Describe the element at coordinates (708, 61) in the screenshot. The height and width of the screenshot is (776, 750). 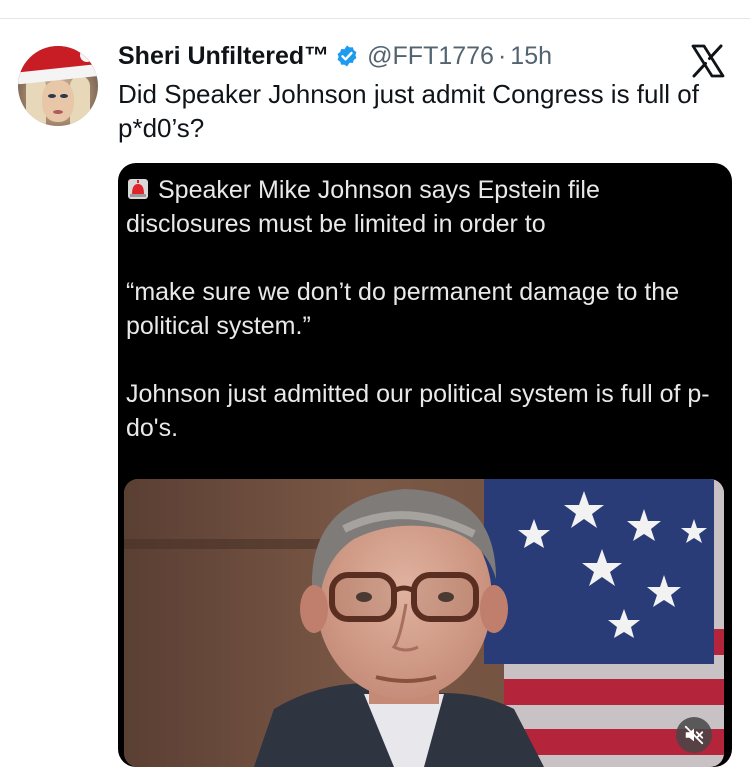
I see `x-logo-icon` at that location.